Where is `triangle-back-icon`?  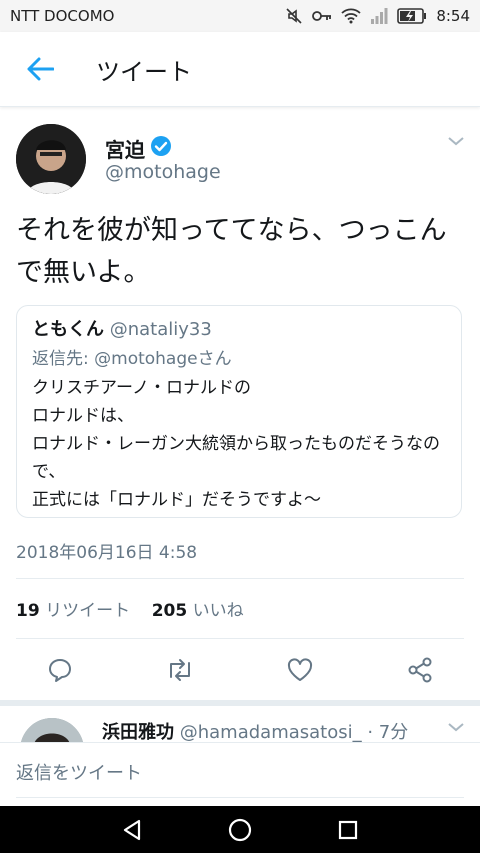 triangle-back-icon is located at coordinates (132, 830).